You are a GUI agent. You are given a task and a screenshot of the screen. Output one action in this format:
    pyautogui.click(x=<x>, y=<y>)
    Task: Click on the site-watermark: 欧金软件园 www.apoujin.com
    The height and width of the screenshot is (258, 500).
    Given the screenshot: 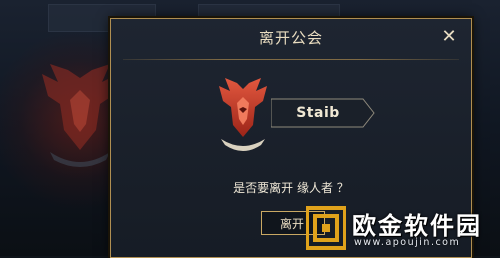 What is the action you would take?
    pyautogui.click(x=398, y=230)
    